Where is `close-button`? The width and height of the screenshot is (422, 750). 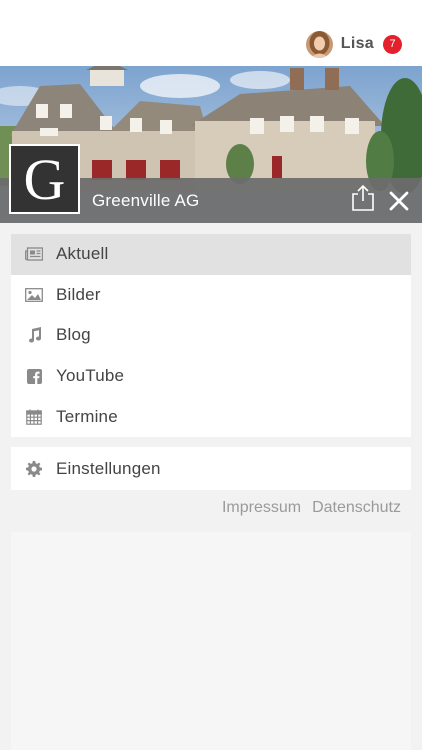 close-button is located at coordinates (399, 201).